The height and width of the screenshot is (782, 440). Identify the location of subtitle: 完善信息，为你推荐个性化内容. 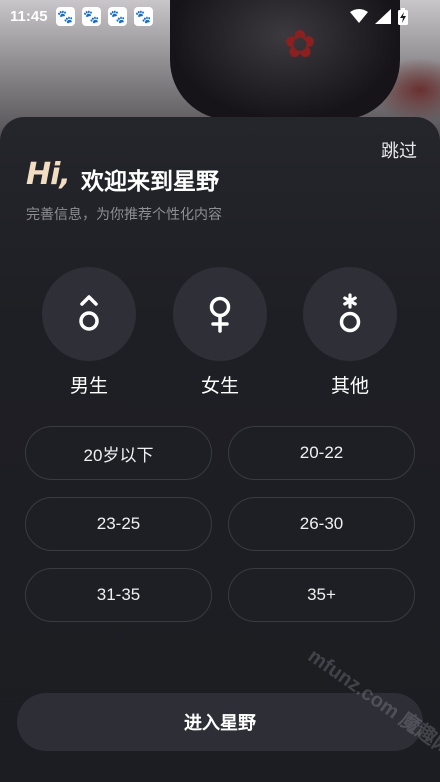
(124, 214).